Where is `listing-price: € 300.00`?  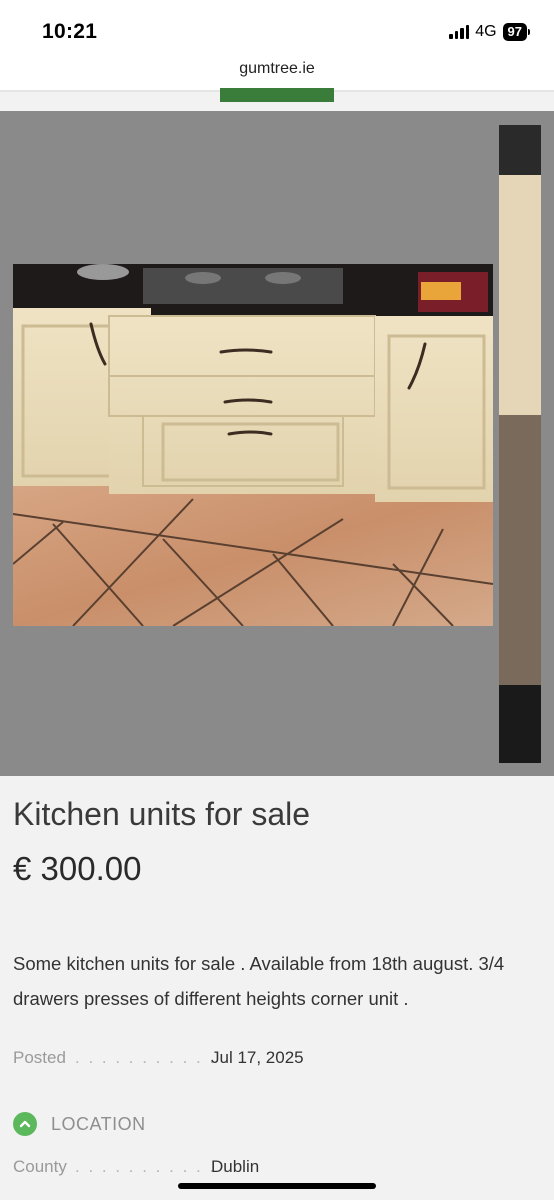
listing-price: € 300.00 is located at coordinates (77, 868).